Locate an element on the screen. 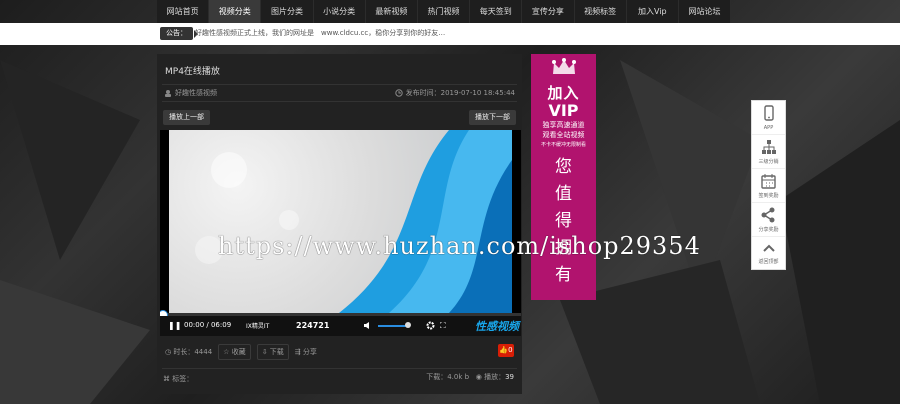 The image size is (900, 404). nav-item-hot-videos: 热门视频 is located at coordinates (444, 11).